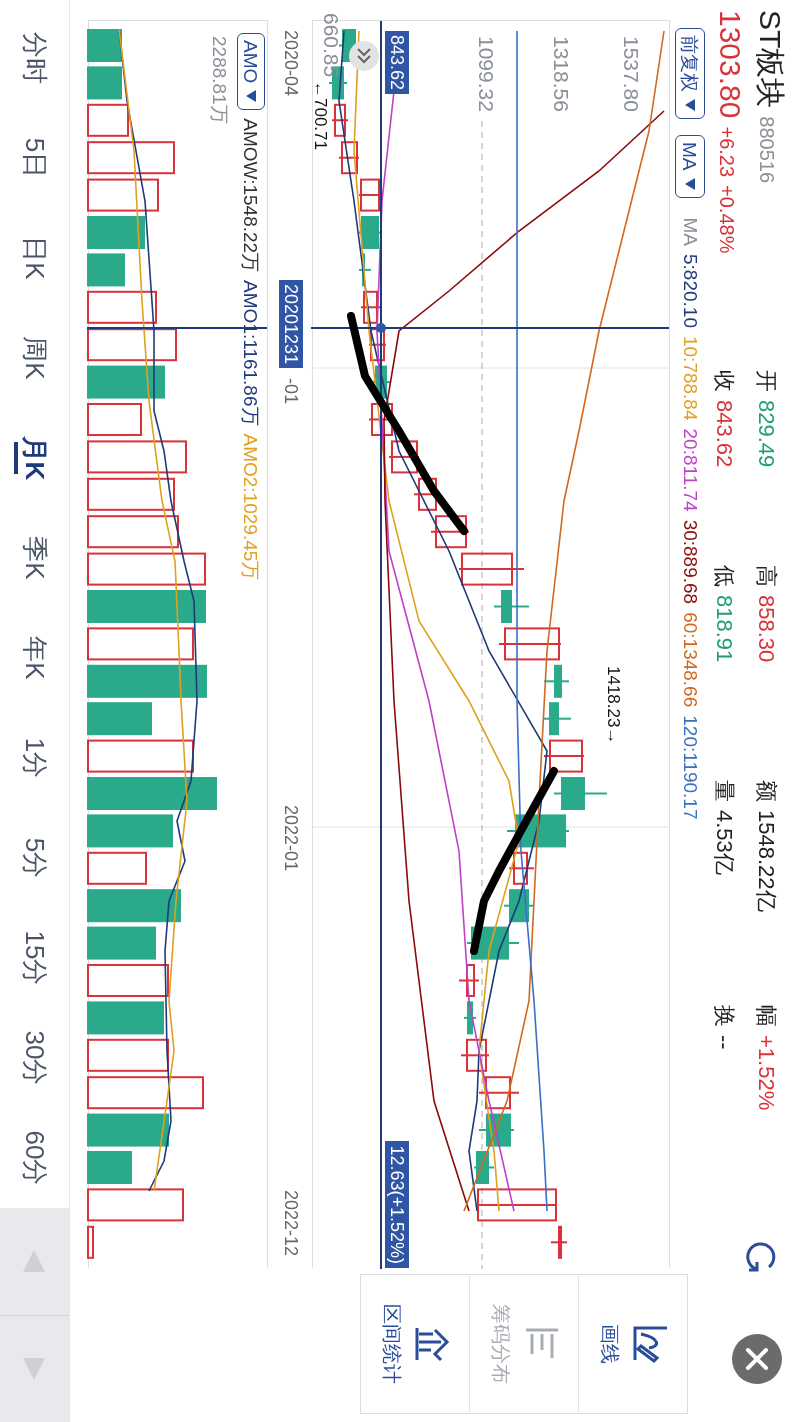 The height and width of the screenshot is (1422, 800). Describe the element at coordinates (770, 59) in the screenshot. I see `stock-name: ST板块` at that location.